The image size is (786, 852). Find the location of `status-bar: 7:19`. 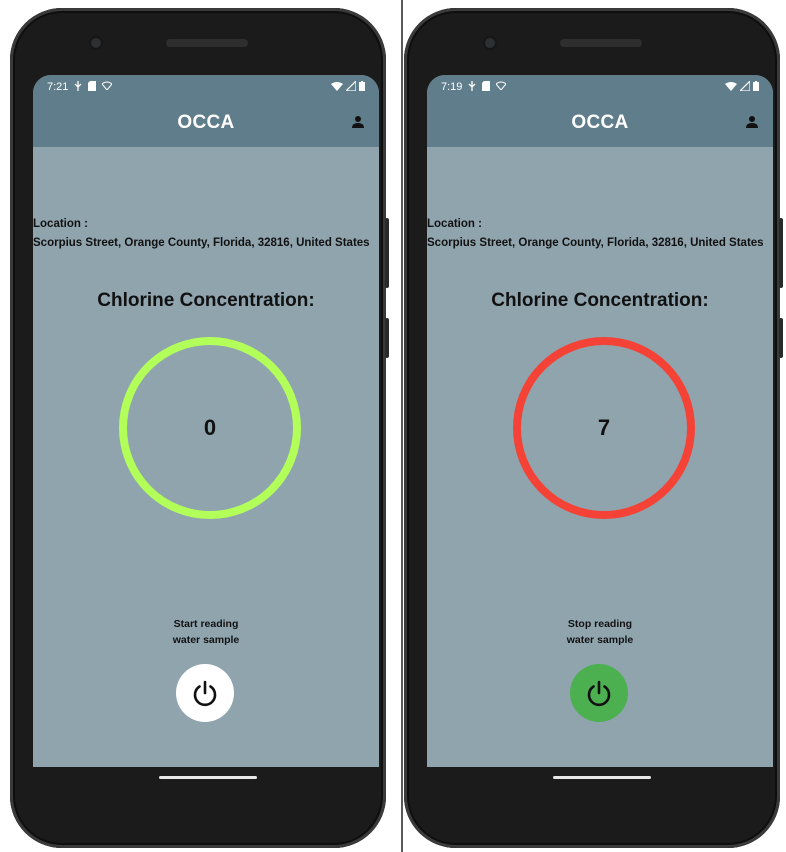

status-bar: 7:19 is located at coordinates (600, 87).